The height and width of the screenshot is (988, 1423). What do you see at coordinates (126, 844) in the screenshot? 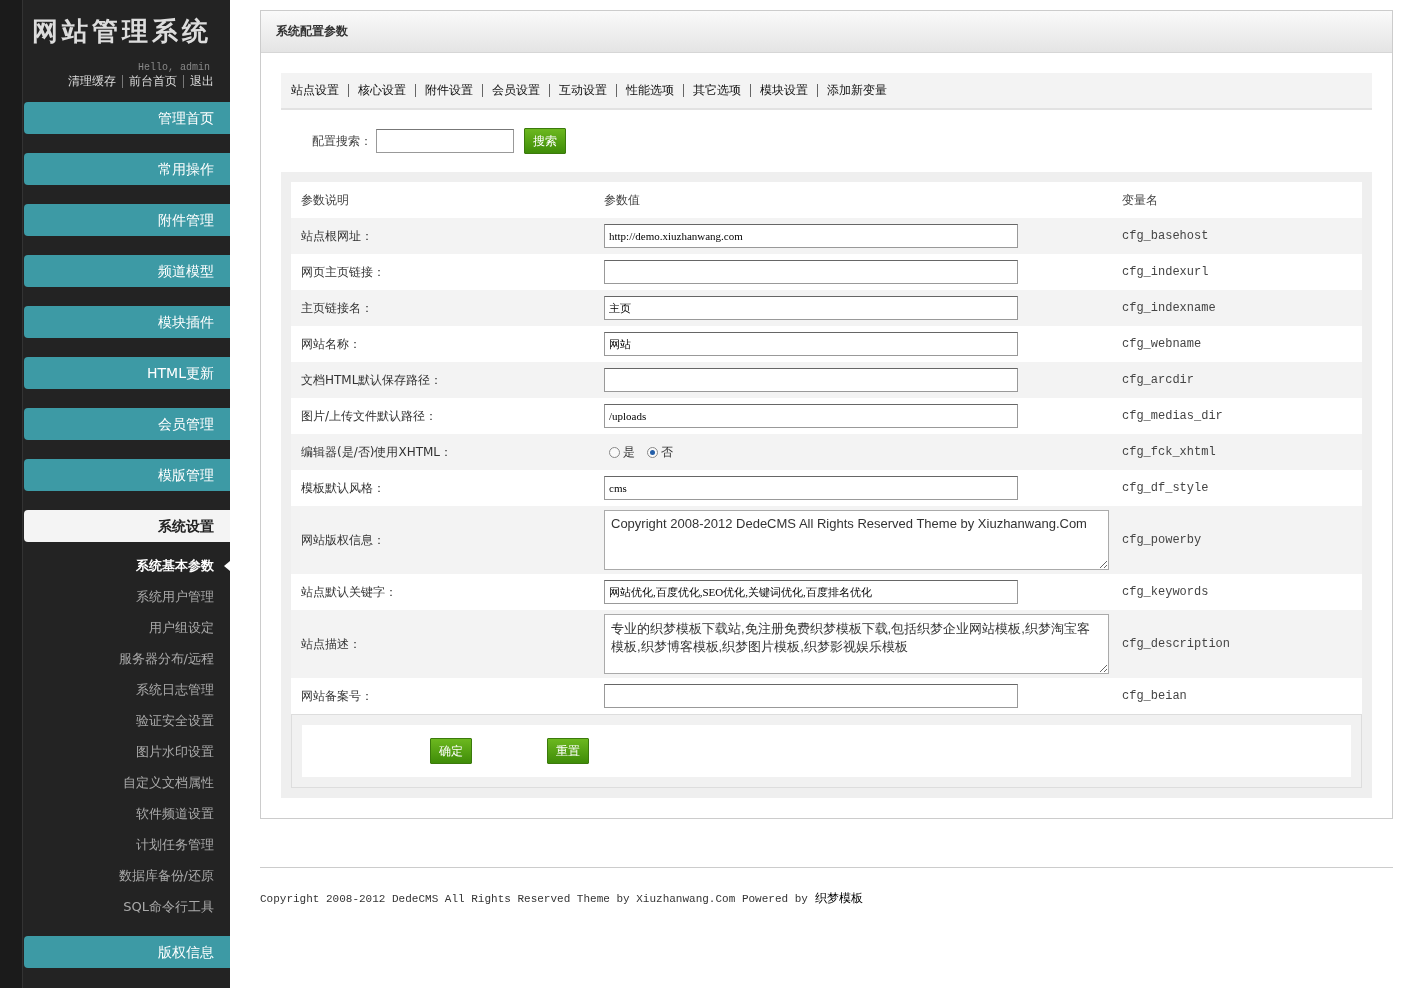
I see `sidebar-submenu-item: 计划任务管理` at bounding box center [126, 844].